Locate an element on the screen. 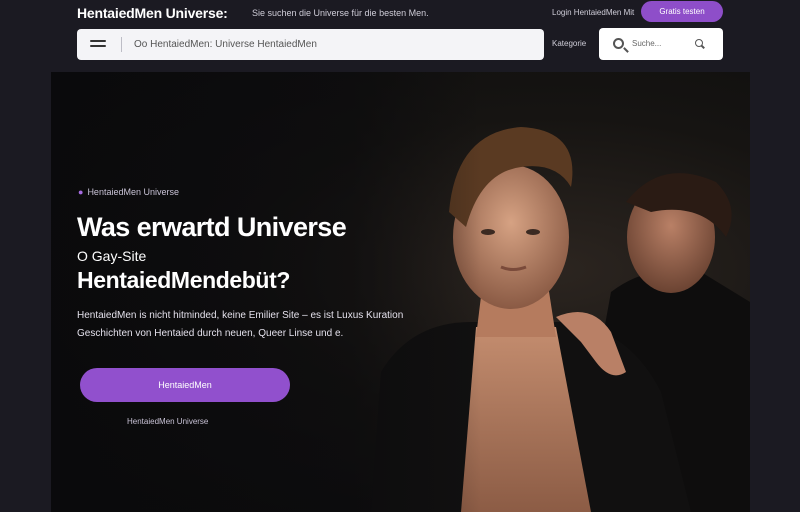  divider is located at coordinates (121, 44).